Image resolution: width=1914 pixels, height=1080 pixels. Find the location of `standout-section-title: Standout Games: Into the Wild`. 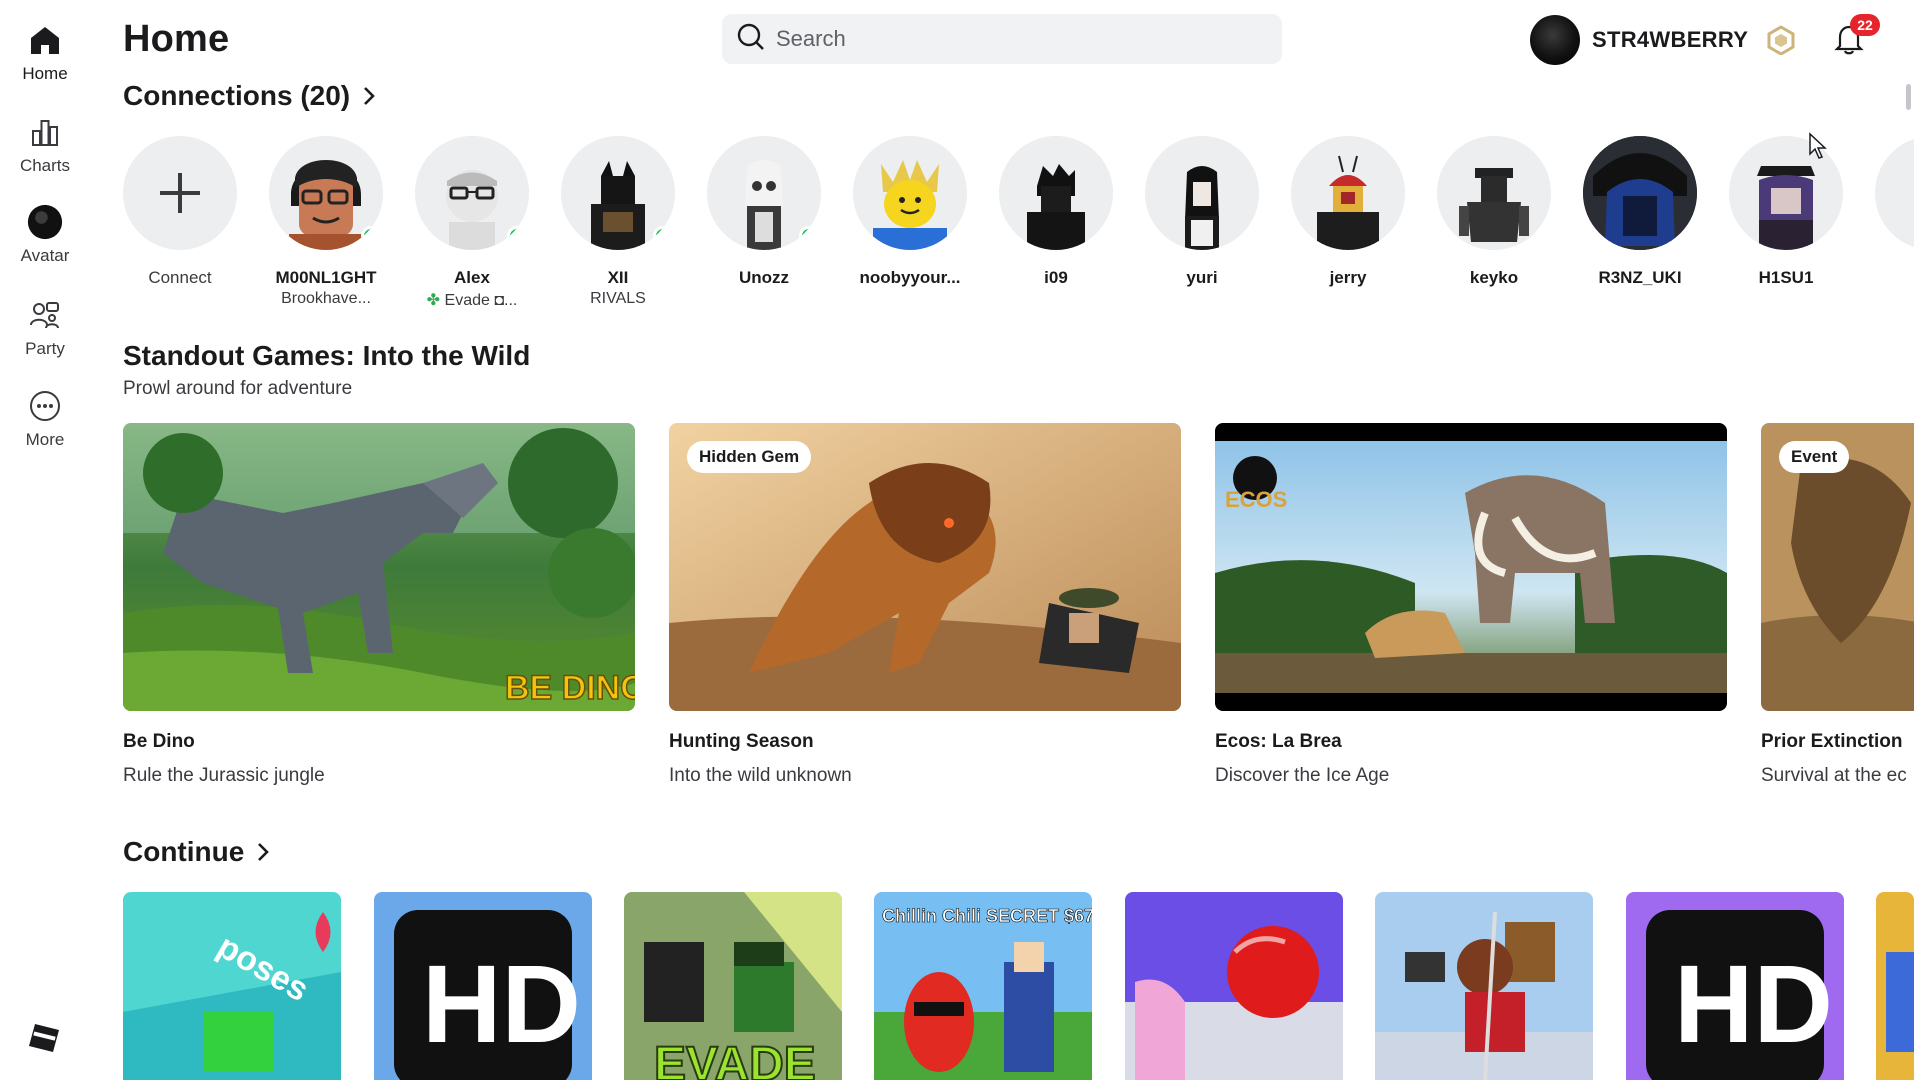

standout-section-title: Standout Games: Into the Wild is located at coordinates (326, 356).